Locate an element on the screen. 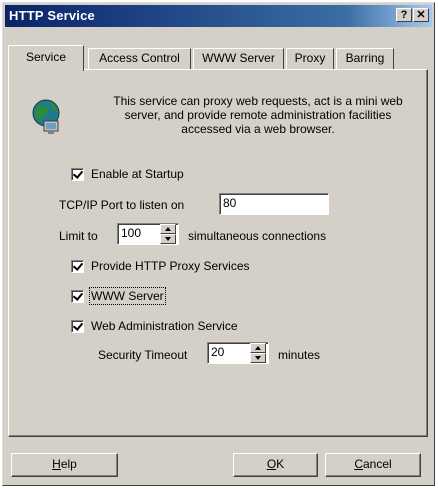 The image size is (438, 489). ok-button: OK is located at coordinates (275, 465).